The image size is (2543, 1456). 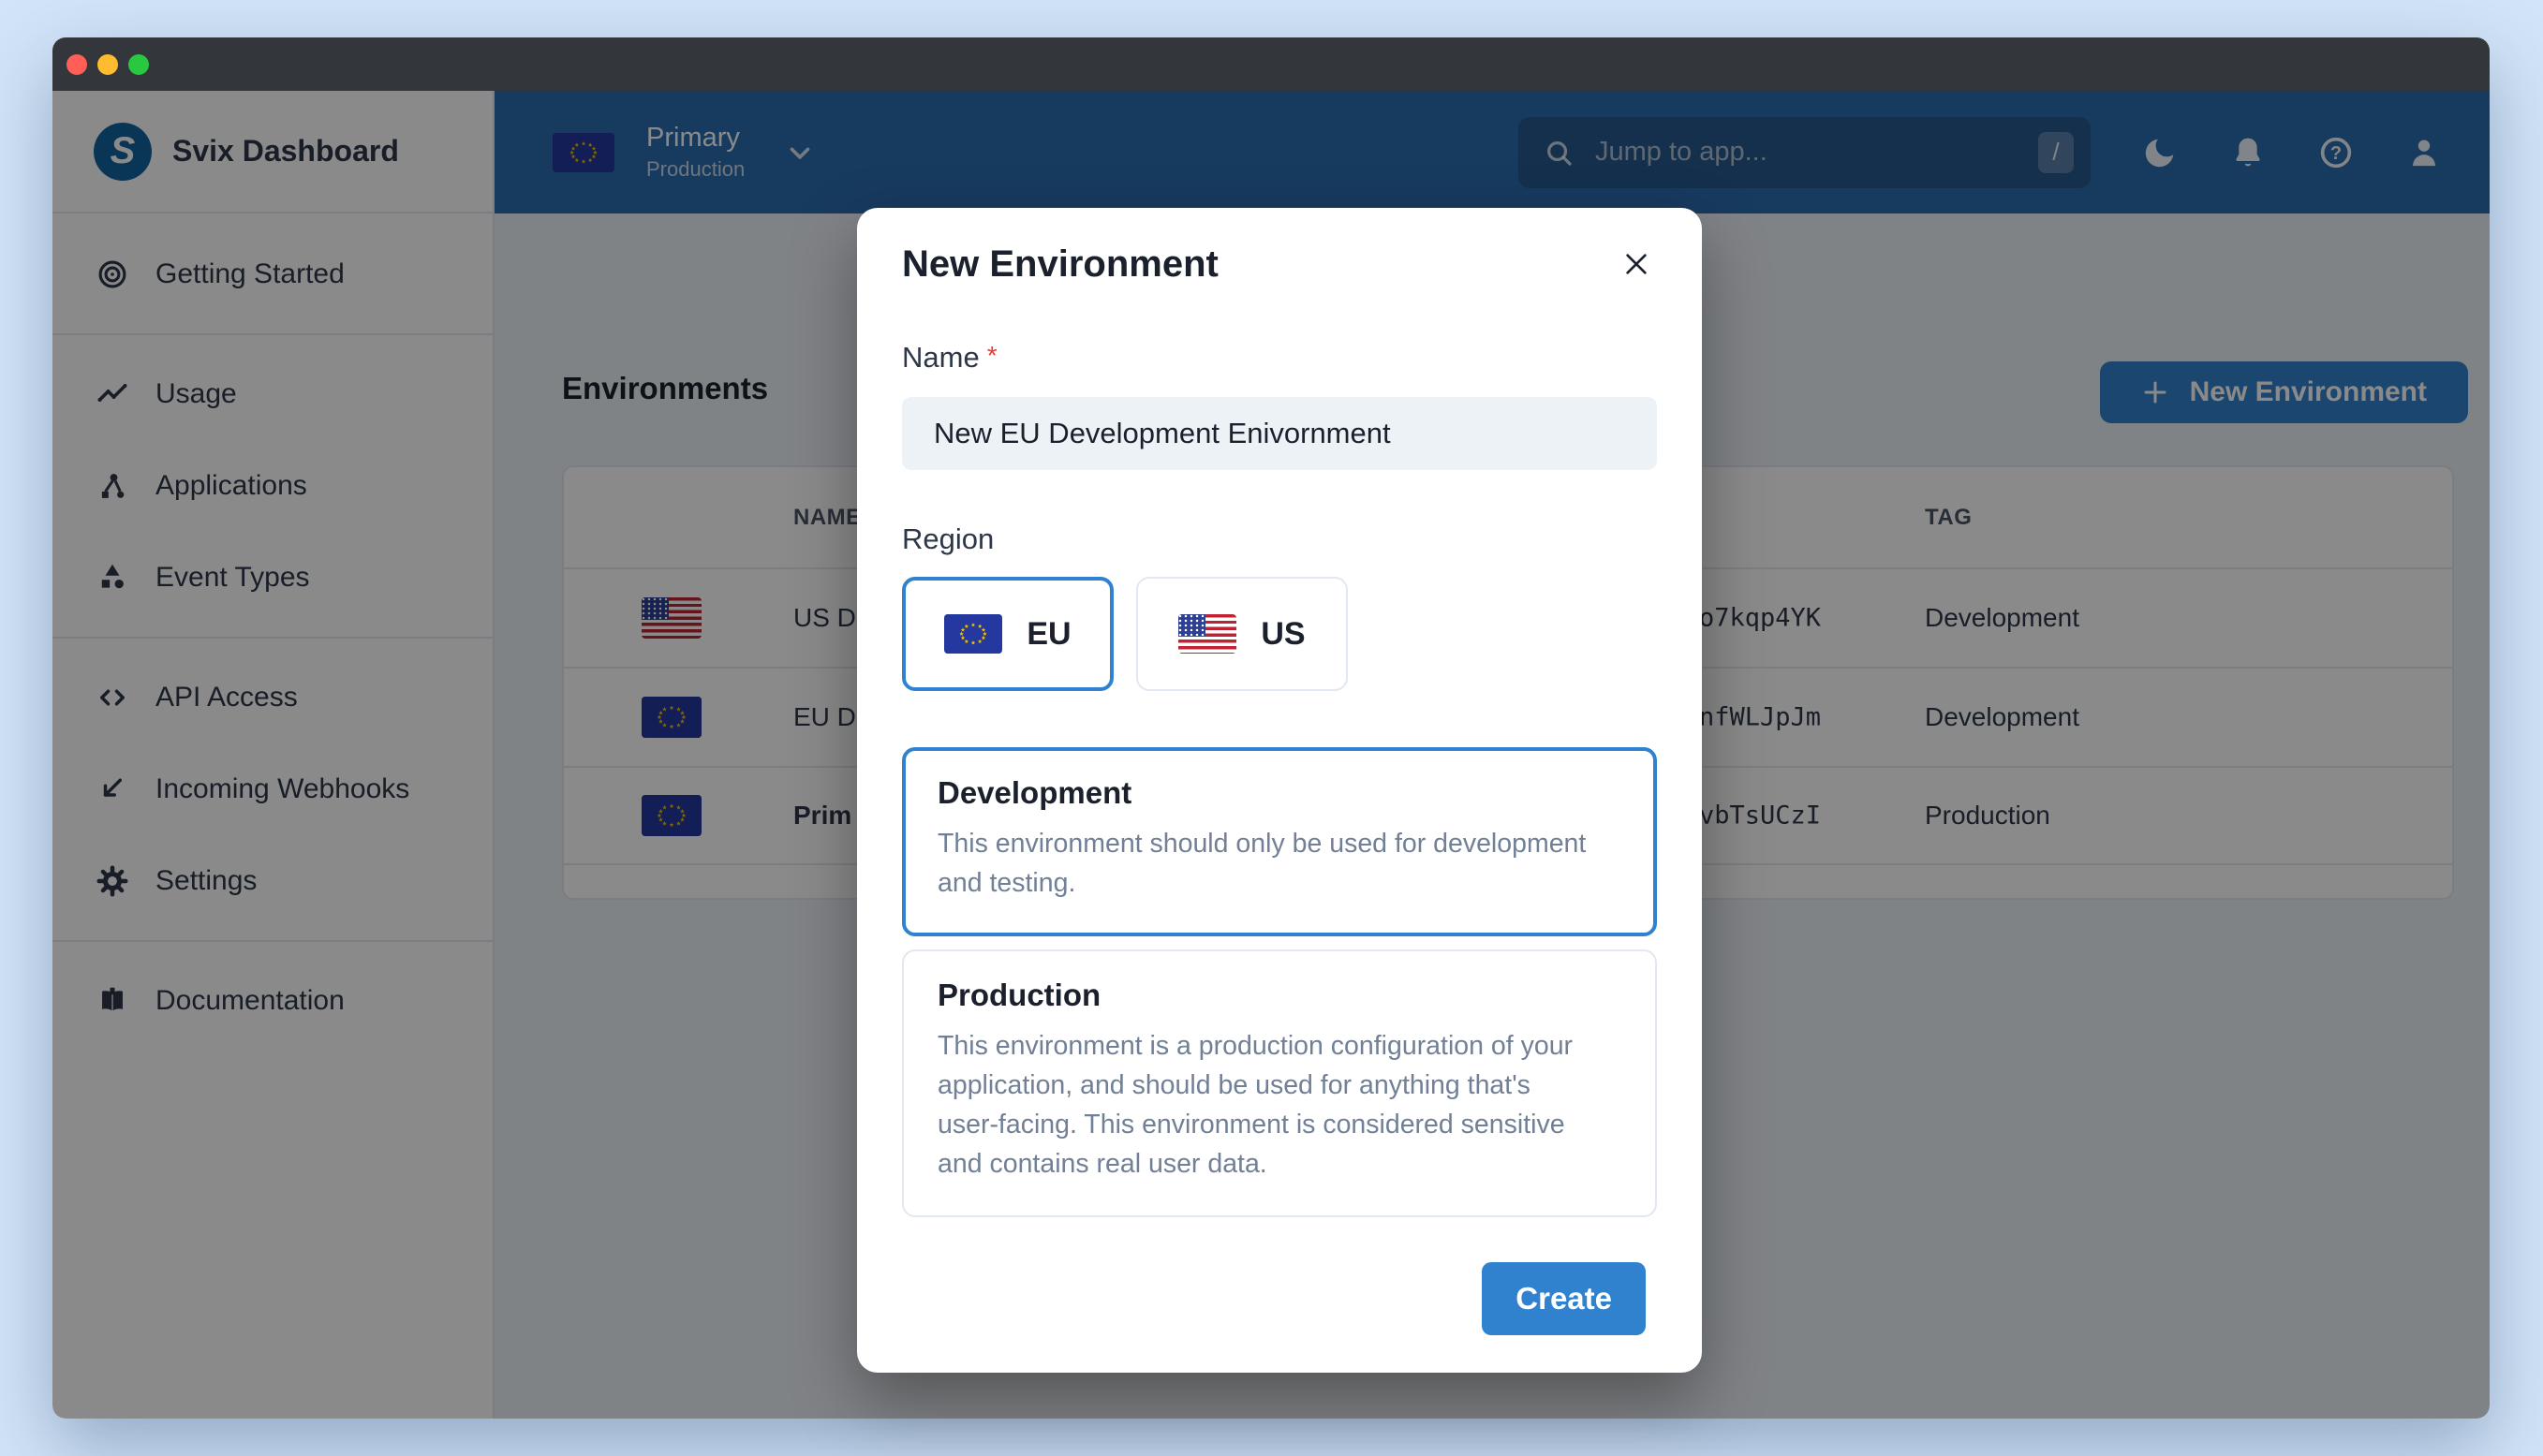 I want to click on region-option-eu: EU, so click(x=1008, y=634).